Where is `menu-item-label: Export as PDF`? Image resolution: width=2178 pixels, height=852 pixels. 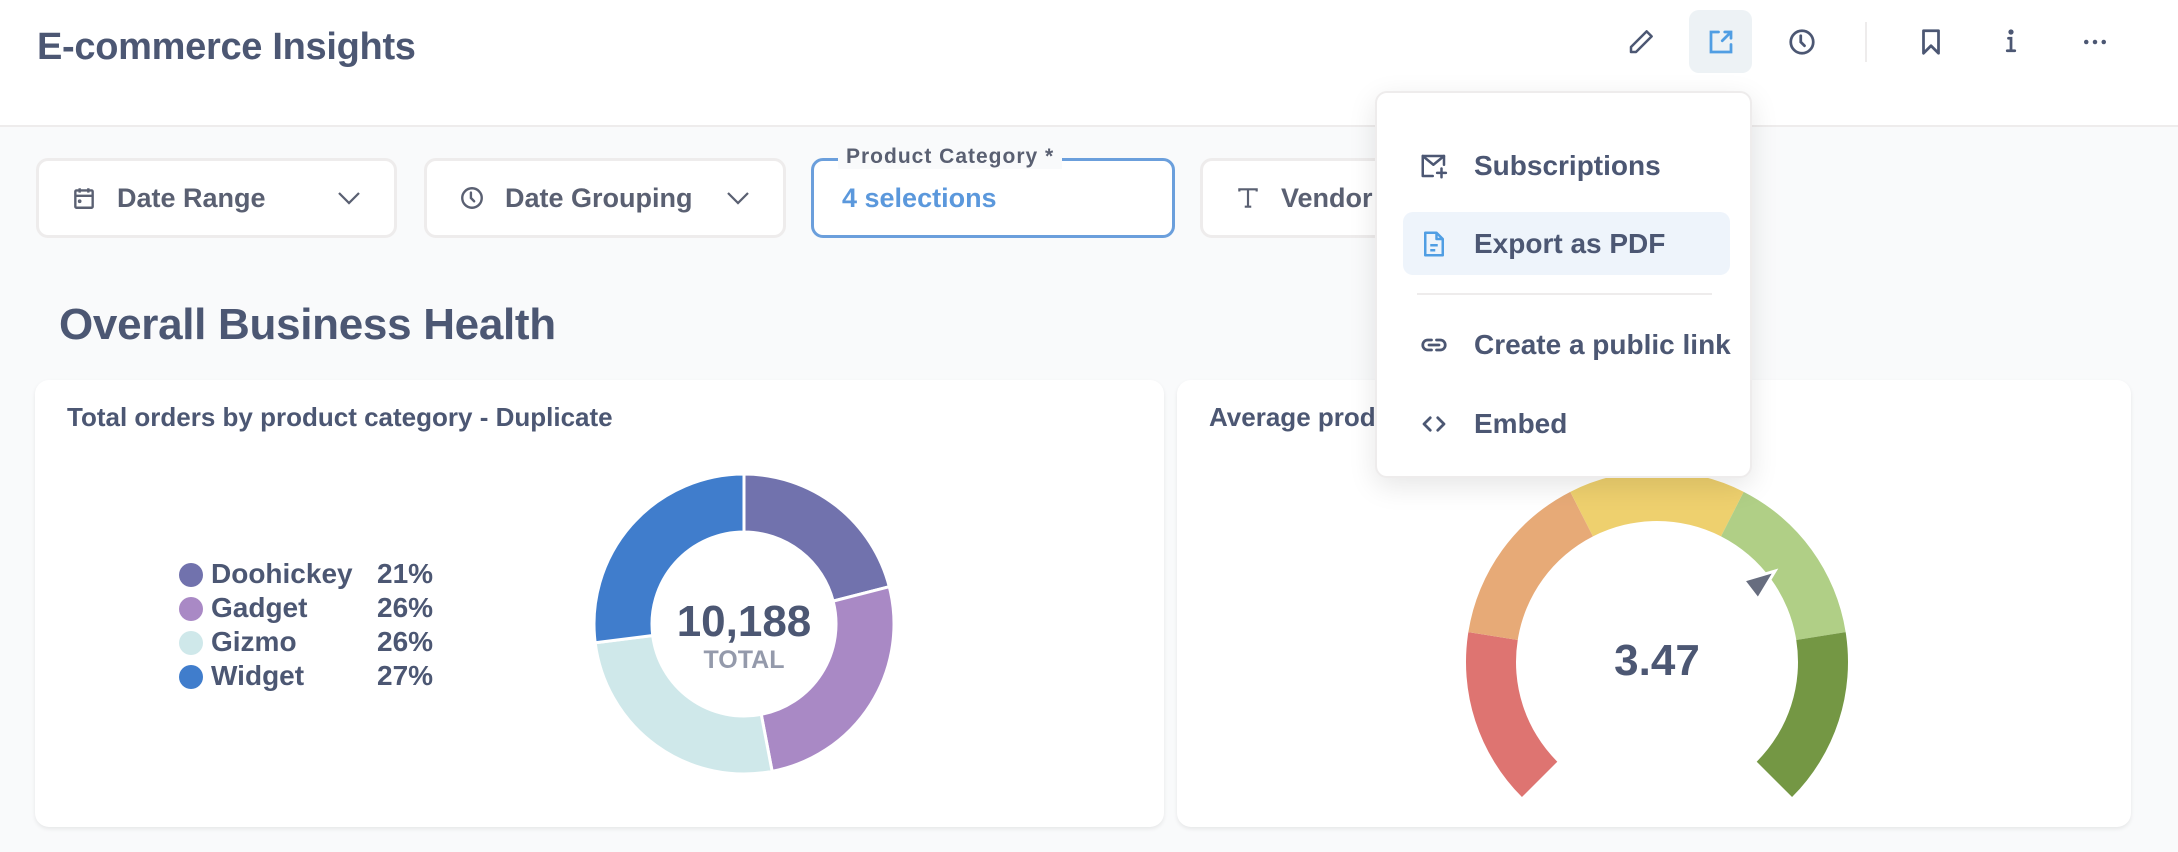 menu-item-label: Export as PDF is located at coordinates (1570, 243).